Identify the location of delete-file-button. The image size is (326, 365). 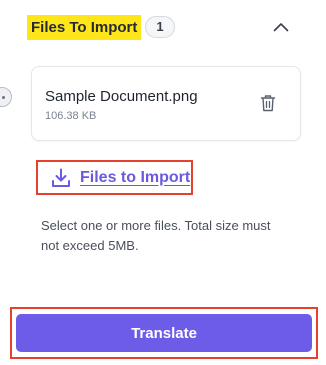
(268, 103).